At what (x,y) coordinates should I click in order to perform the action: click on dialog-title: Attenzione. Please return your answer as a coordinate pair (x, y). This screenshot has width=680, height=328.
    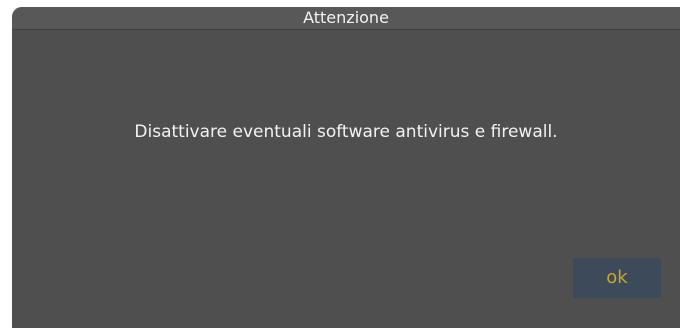
    Looking at the image, I should click on (346, 18).